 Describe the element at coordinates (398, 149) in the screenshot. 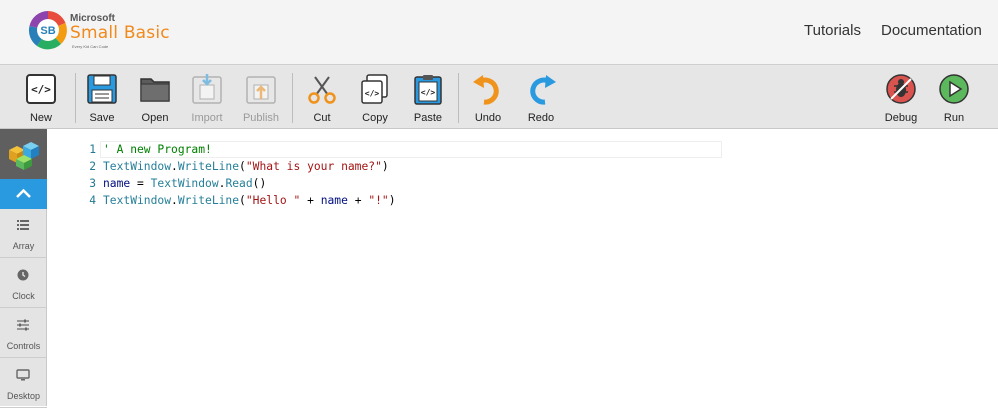

I see `code-line: 1 ' A new Program!` at that location.